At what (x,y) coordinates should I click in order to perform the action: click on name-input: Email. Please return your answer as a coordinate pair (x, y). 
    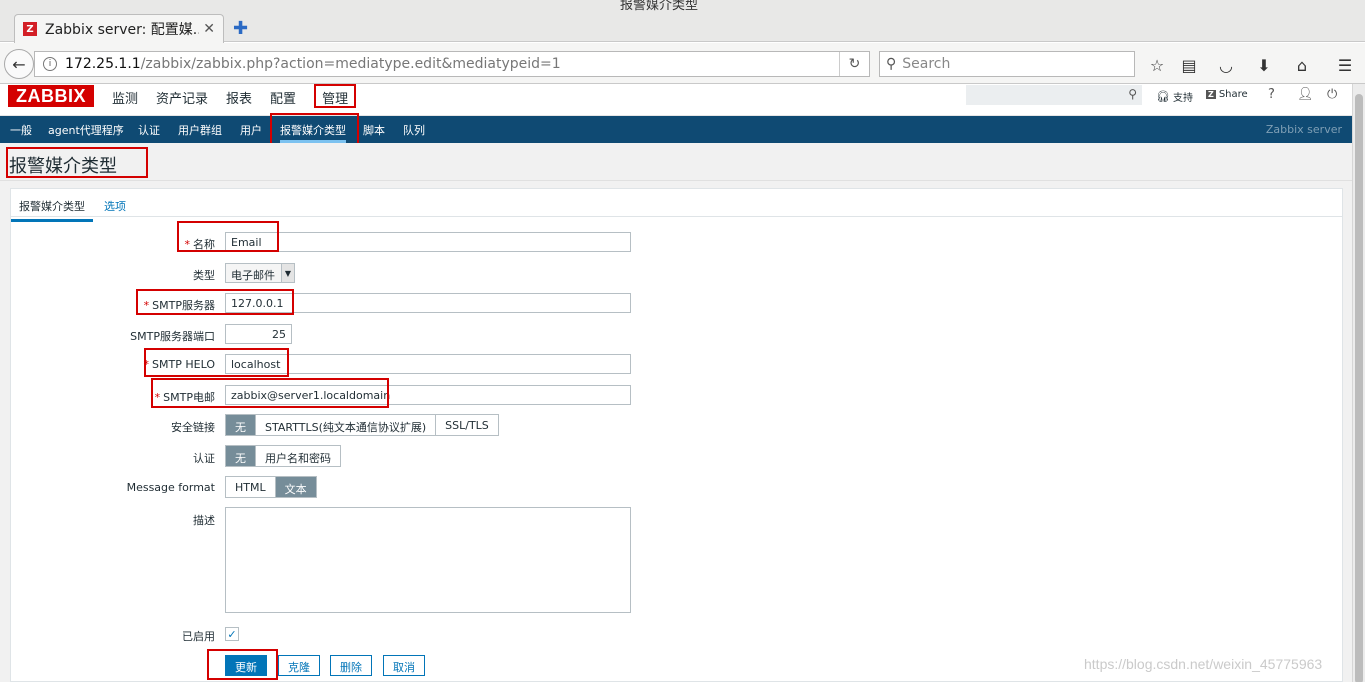
    Looking at the image, I should click on (428, 242).